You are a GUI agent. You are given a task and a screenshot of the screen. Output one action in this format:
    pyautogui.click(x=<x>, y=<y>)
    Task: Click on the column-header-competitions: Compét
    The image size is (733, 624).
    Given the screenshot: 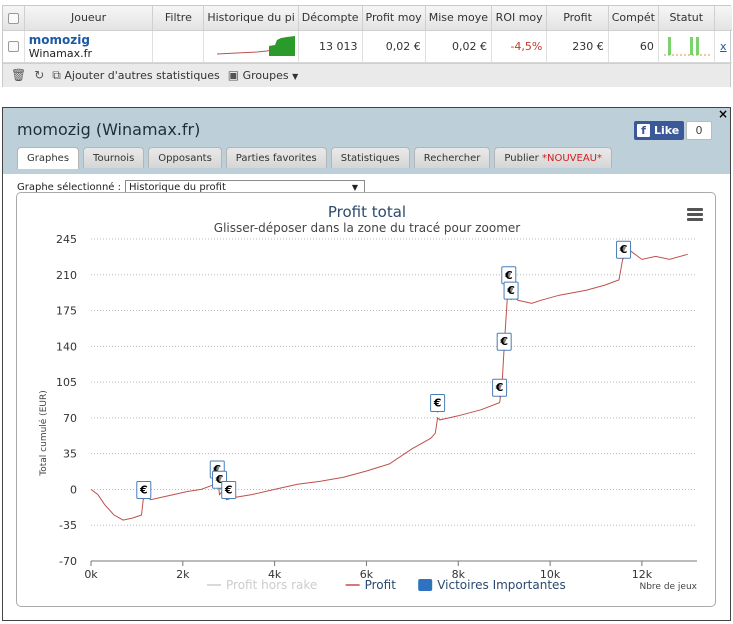 What is the action you would take?
    pyautogui.click(x=633, y=18)
    